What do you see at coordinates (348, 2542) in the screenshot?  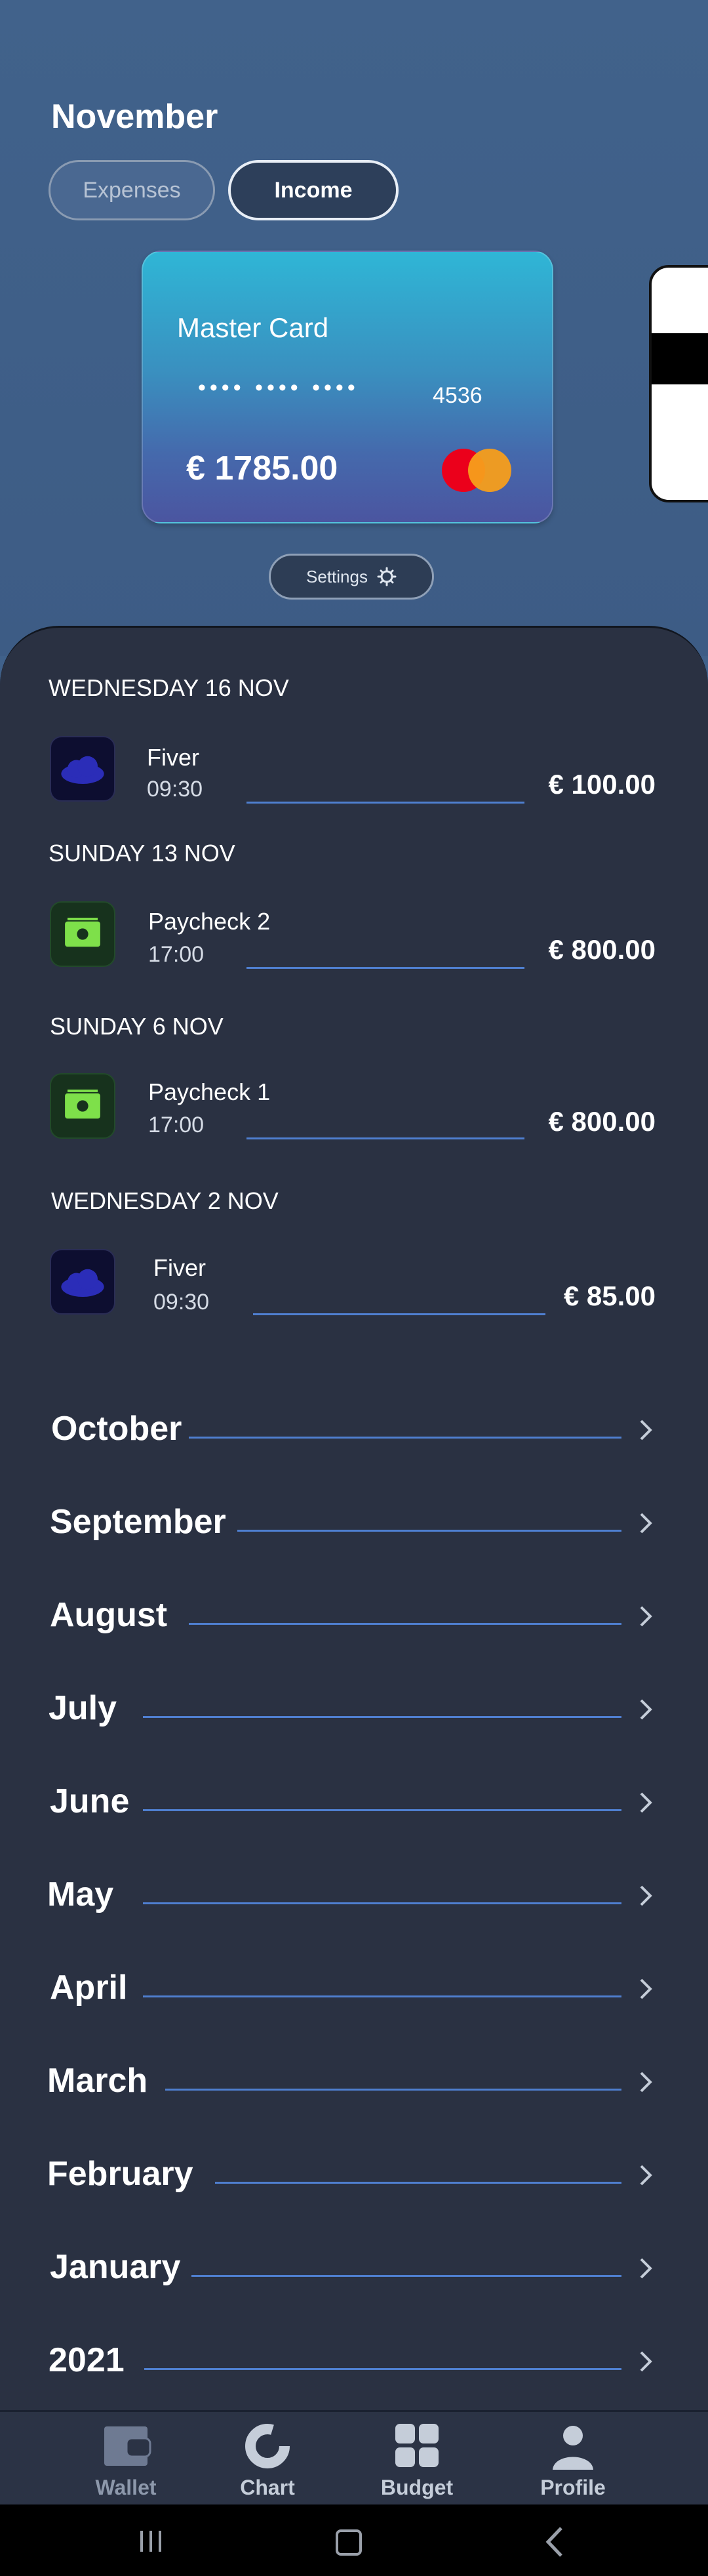 I see `home-icon` at bounding box center [348, 2542].